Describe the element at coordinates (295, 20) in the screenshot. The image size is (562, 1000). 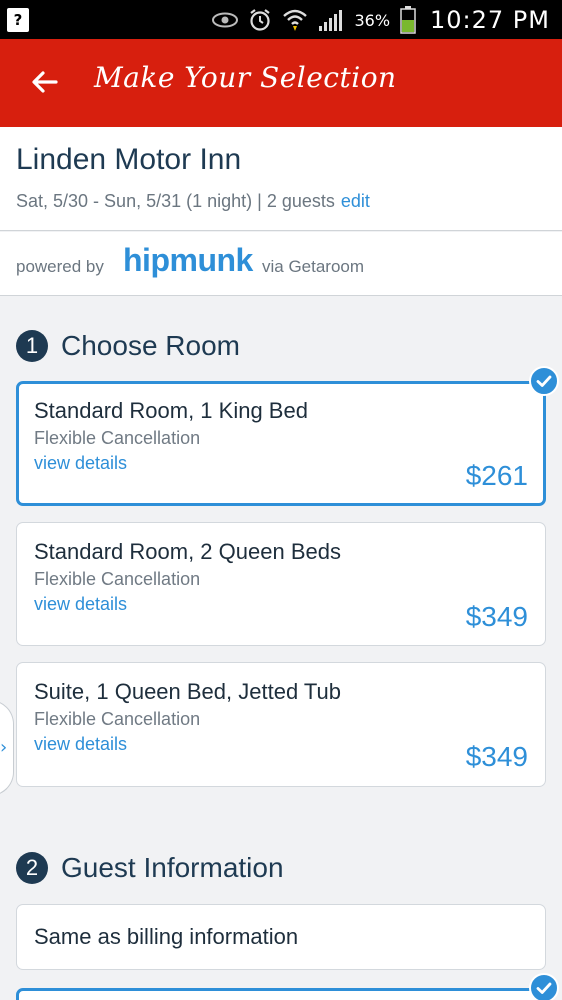
I see `wifi-icon` at that location.